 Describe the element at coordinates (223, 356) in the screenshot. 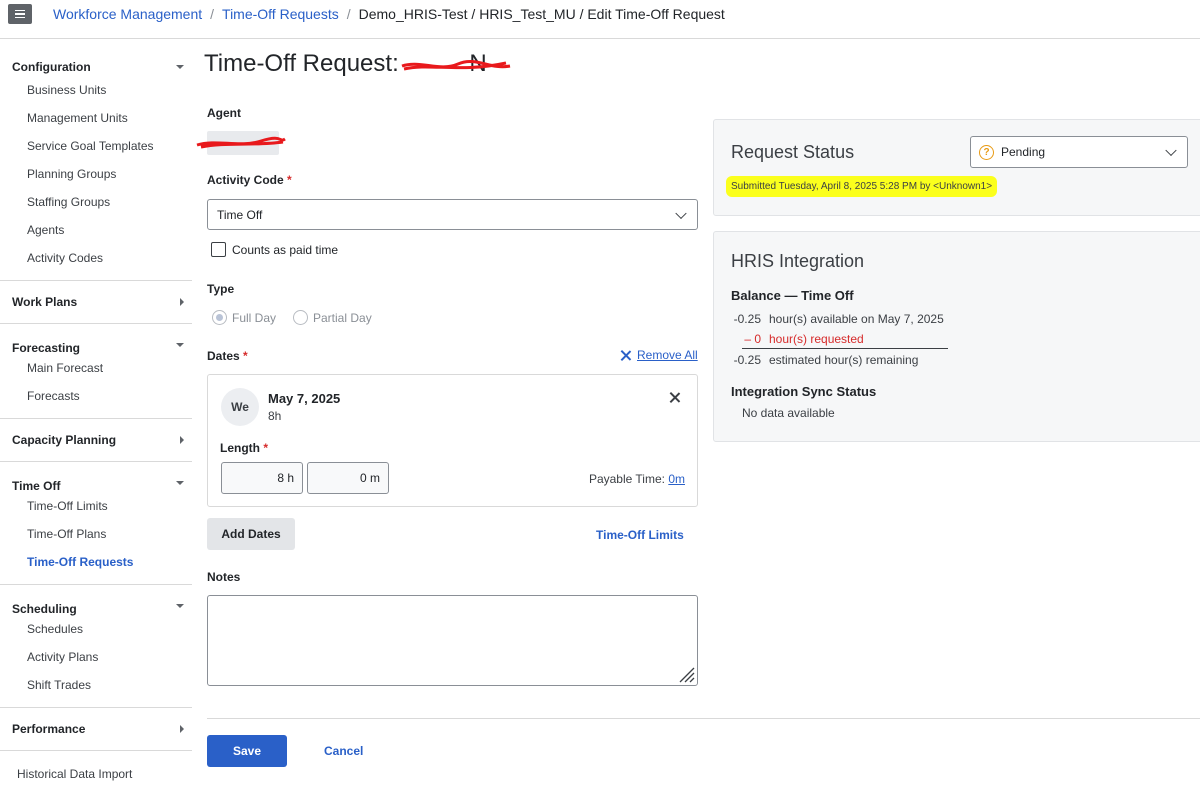

I see `dates-label-text: Dates` at that location.